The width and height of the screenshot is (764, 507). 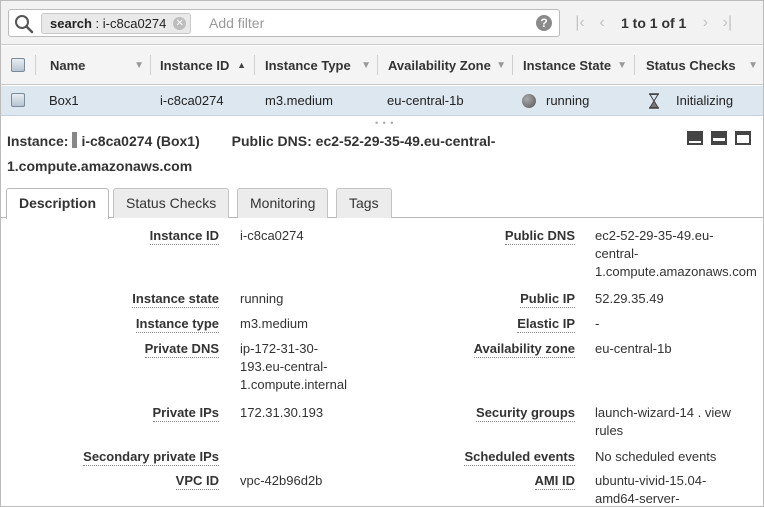 What do you see at coordinates (272, 235) in the screenshot?
I see `instance-id-value: i-c8ca0274` at bounding box center [272, 235].